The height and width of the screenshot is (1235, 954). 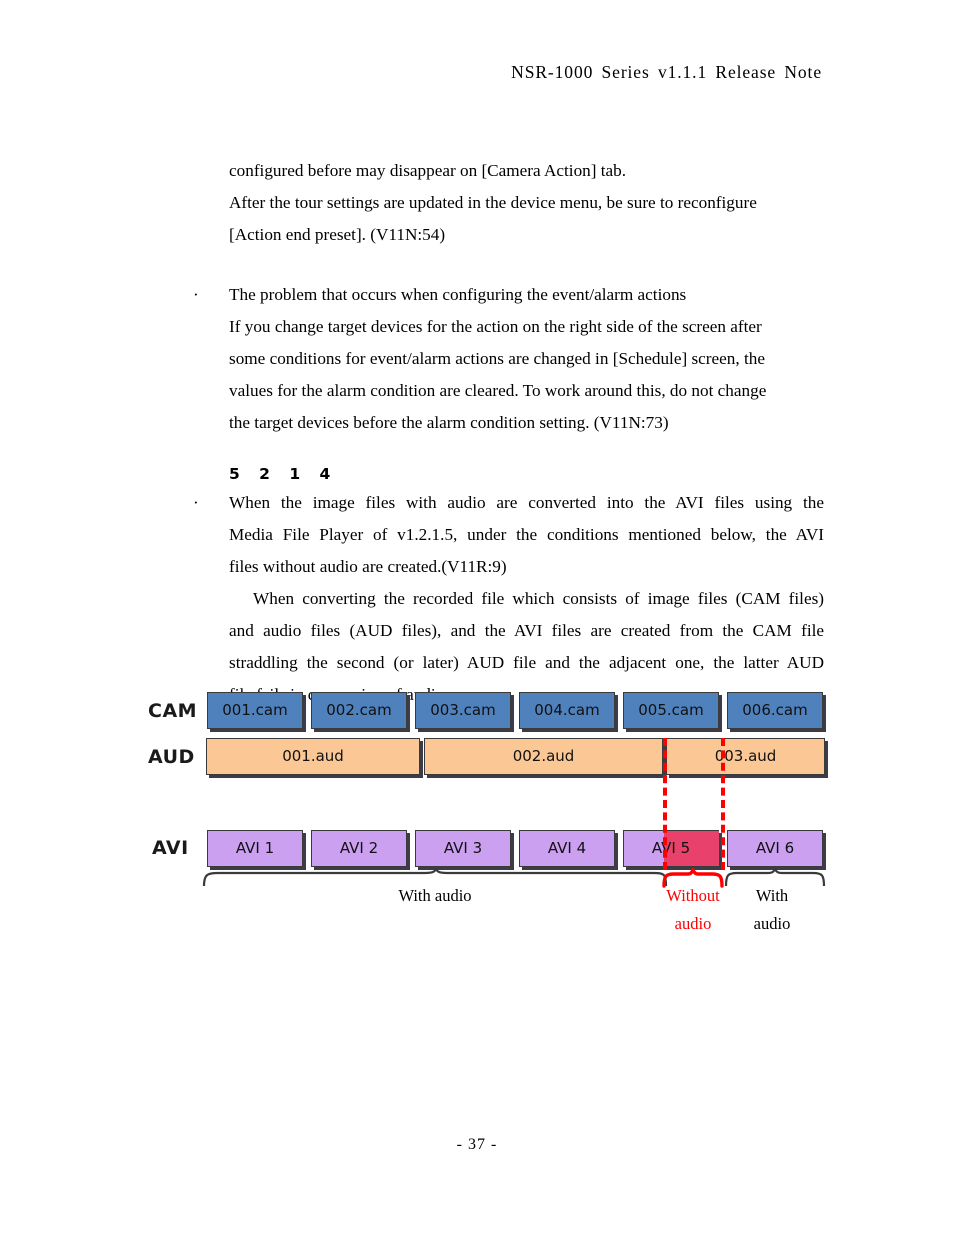 I want to click on page-footer: - 37 -, so click(x=477, y=1145).